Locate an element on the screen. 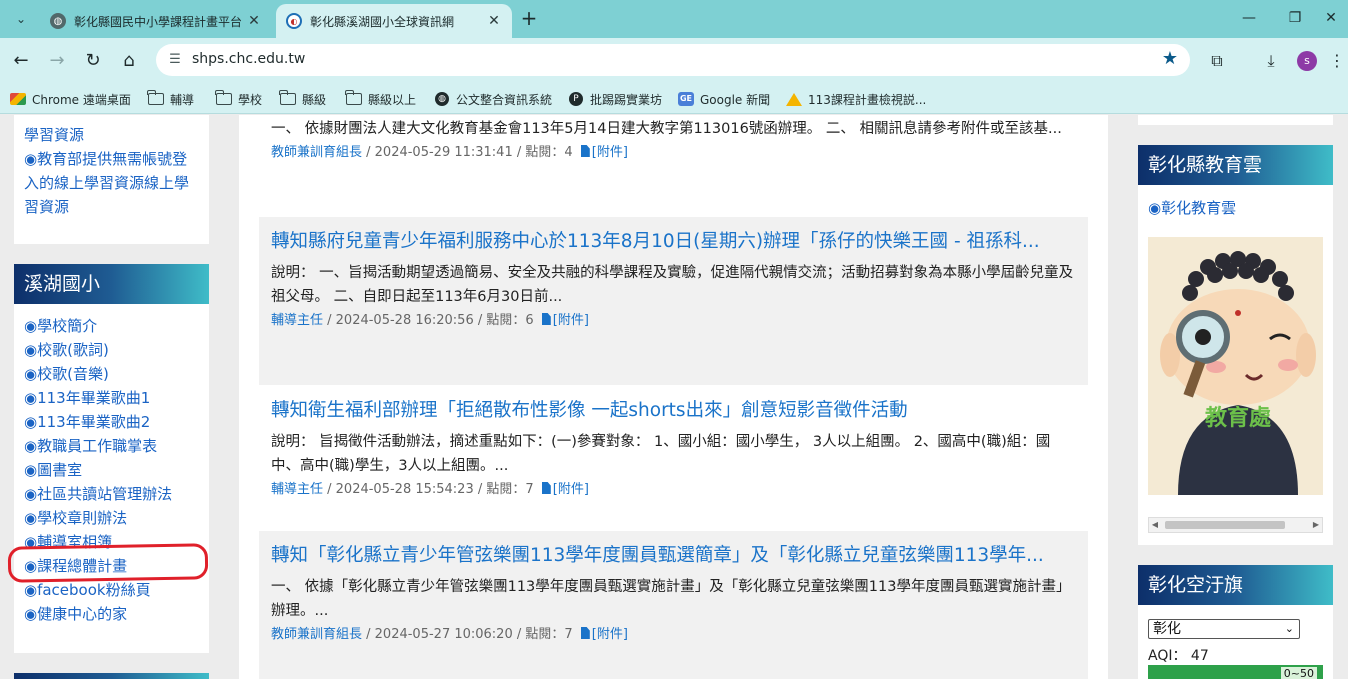 The width and height of the screenshot is (1348, 679). bookmark-folder-above-county: 縣級以上 is located at coordinates (381, 99).